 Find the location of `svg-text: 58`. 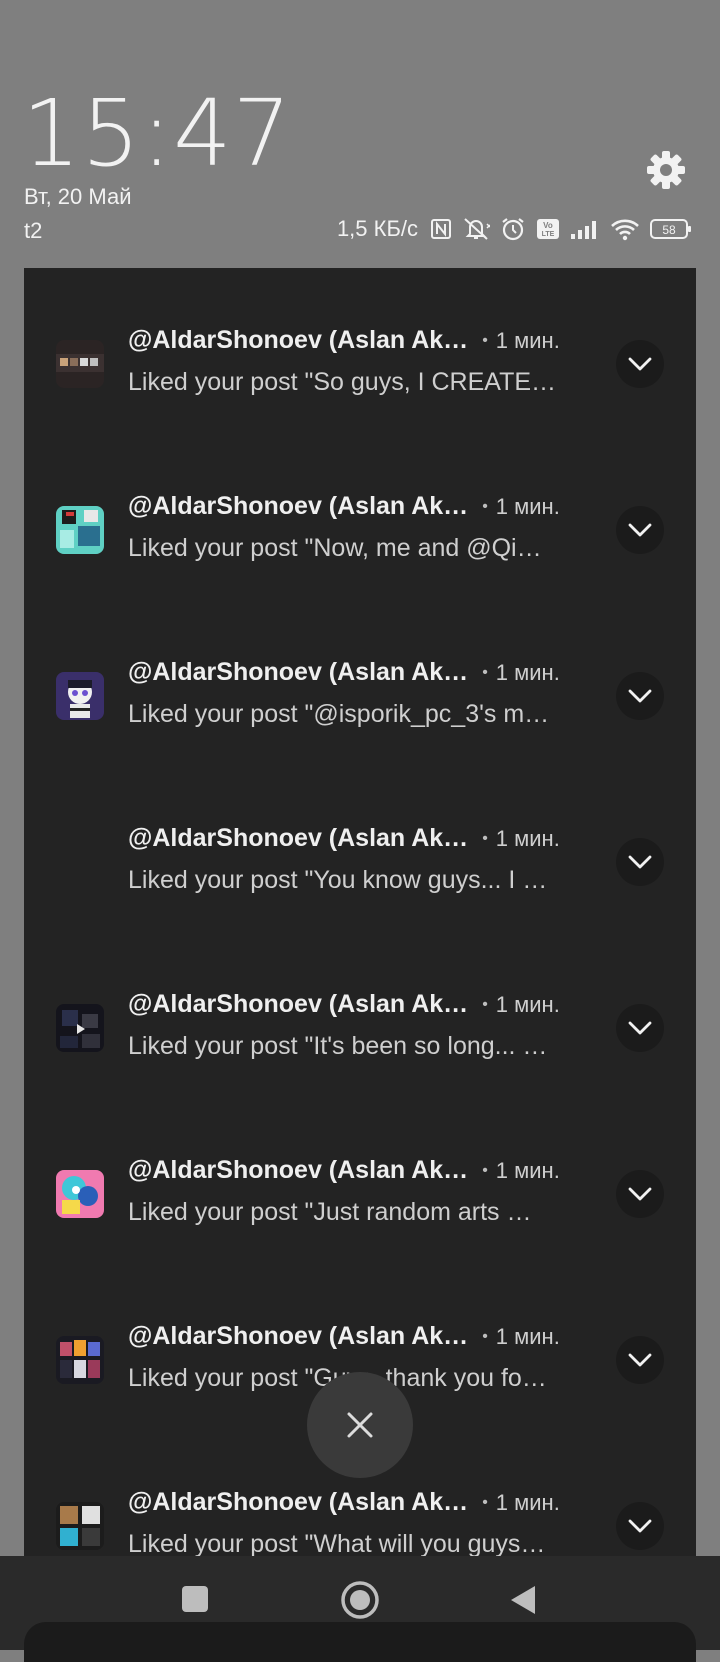

svg-text: 58 is located at coordinates (669, 230).